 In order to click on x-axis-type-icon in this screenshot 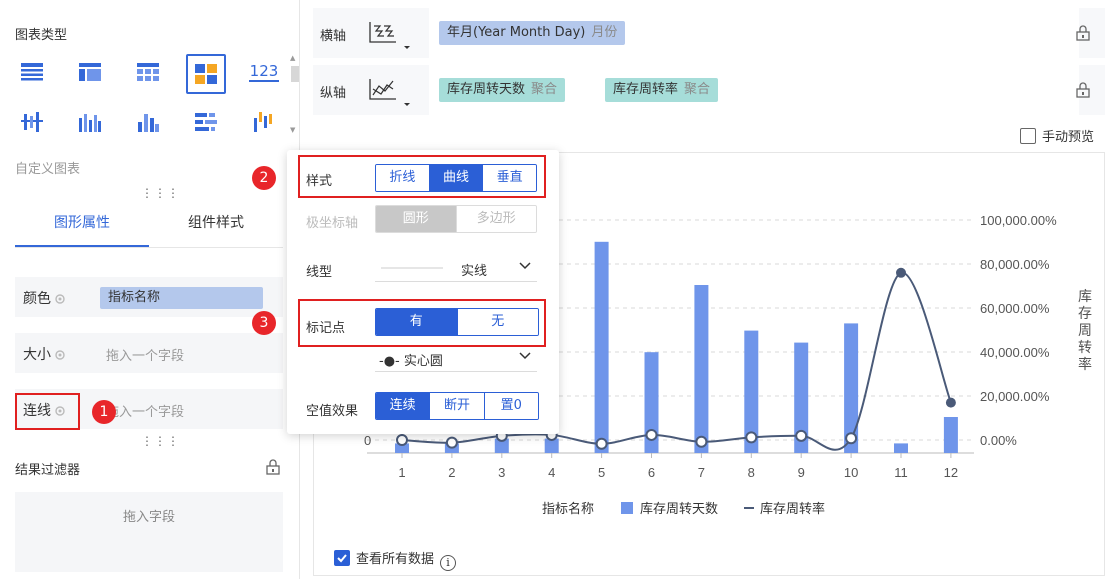, I will do `click(389, 35)`.